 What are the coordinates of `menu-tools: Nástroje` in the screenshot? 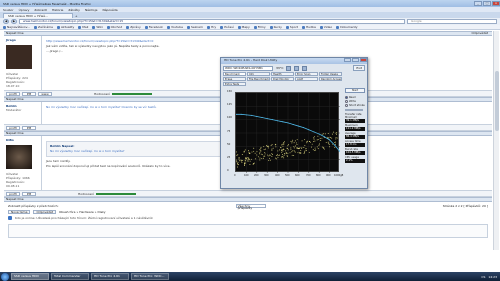 It's located at (91, 10).